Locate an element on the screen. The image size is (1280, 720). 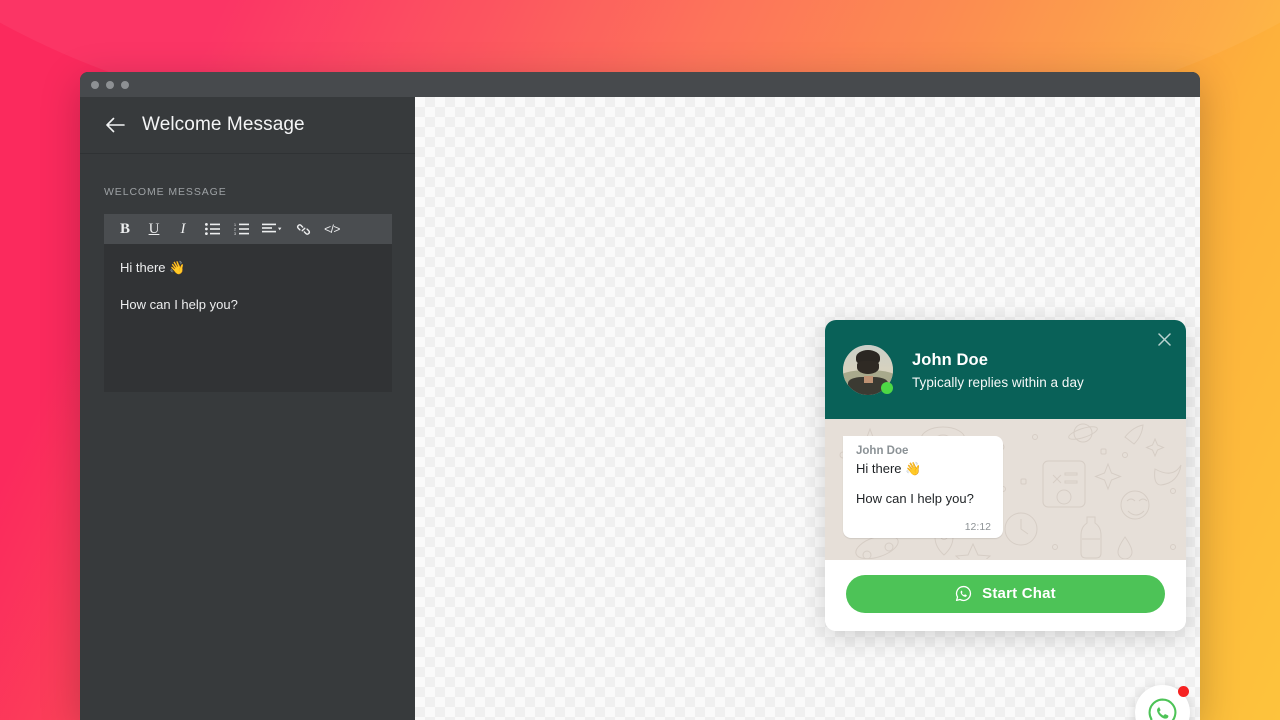
widget-header: John Doe Typically replies within a day is located at coordinates (1005, 369).